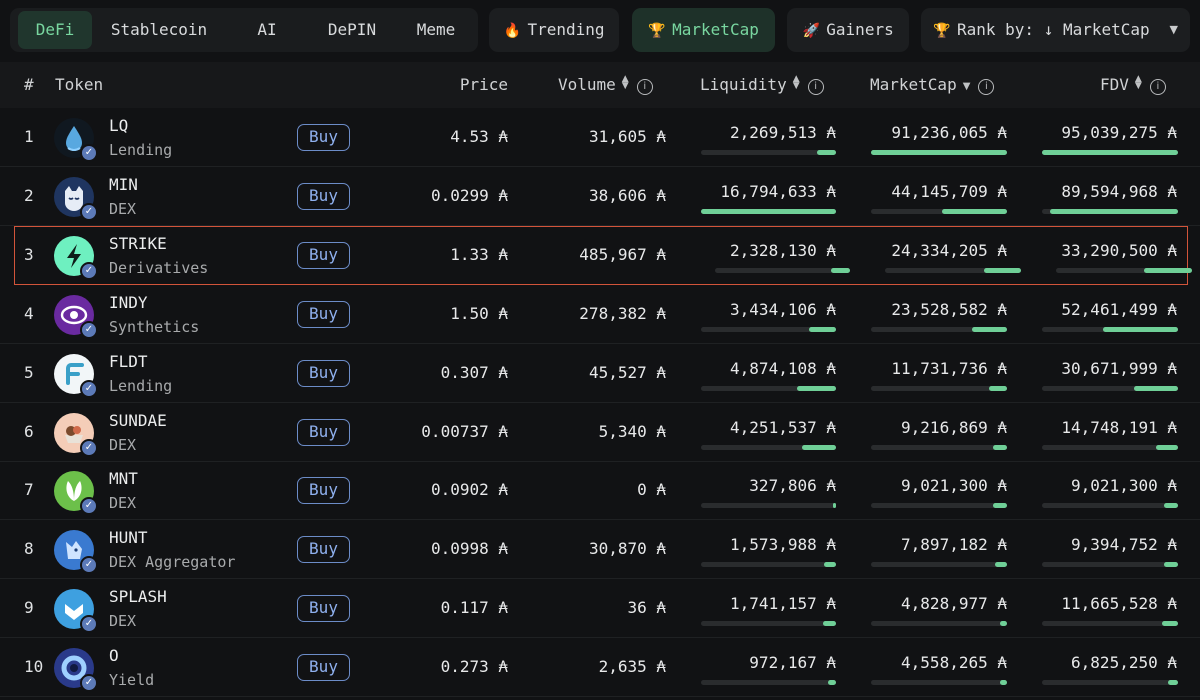  I want to click on marketcap-label: MarketCap, so click(715, 29).